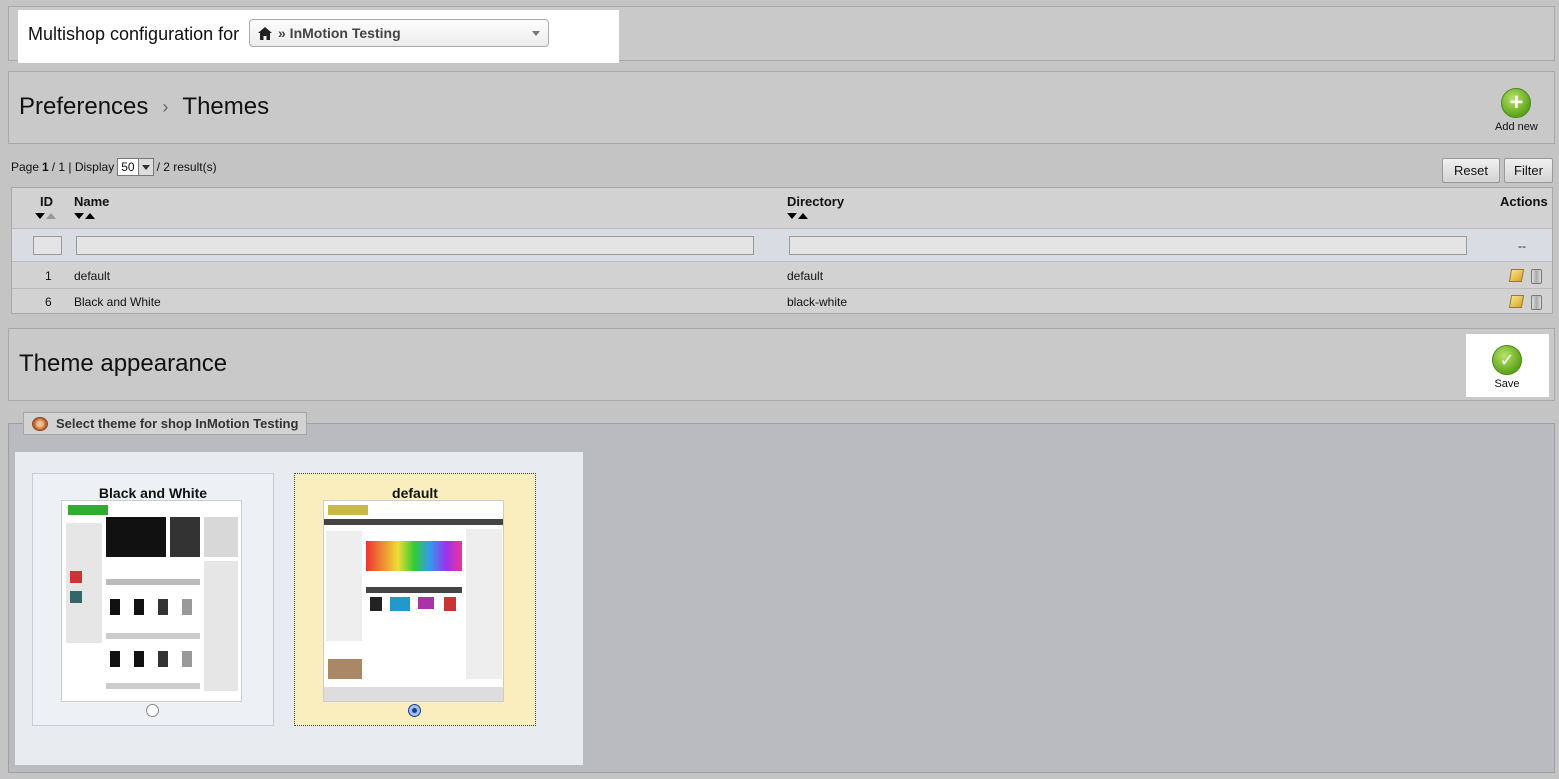  I want to click on sort-name, so click(84, 216).